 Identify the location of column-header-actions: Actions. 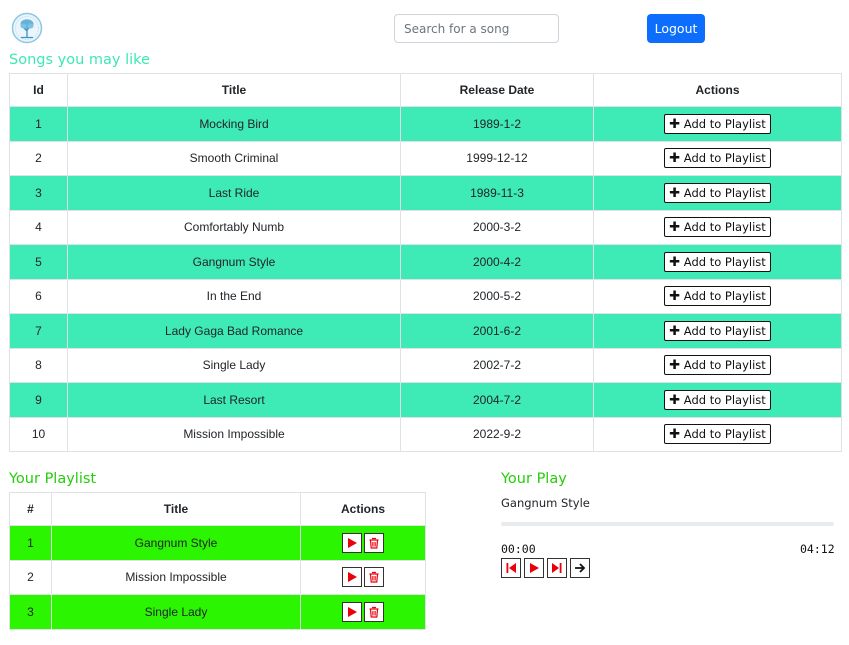
(363, 509).